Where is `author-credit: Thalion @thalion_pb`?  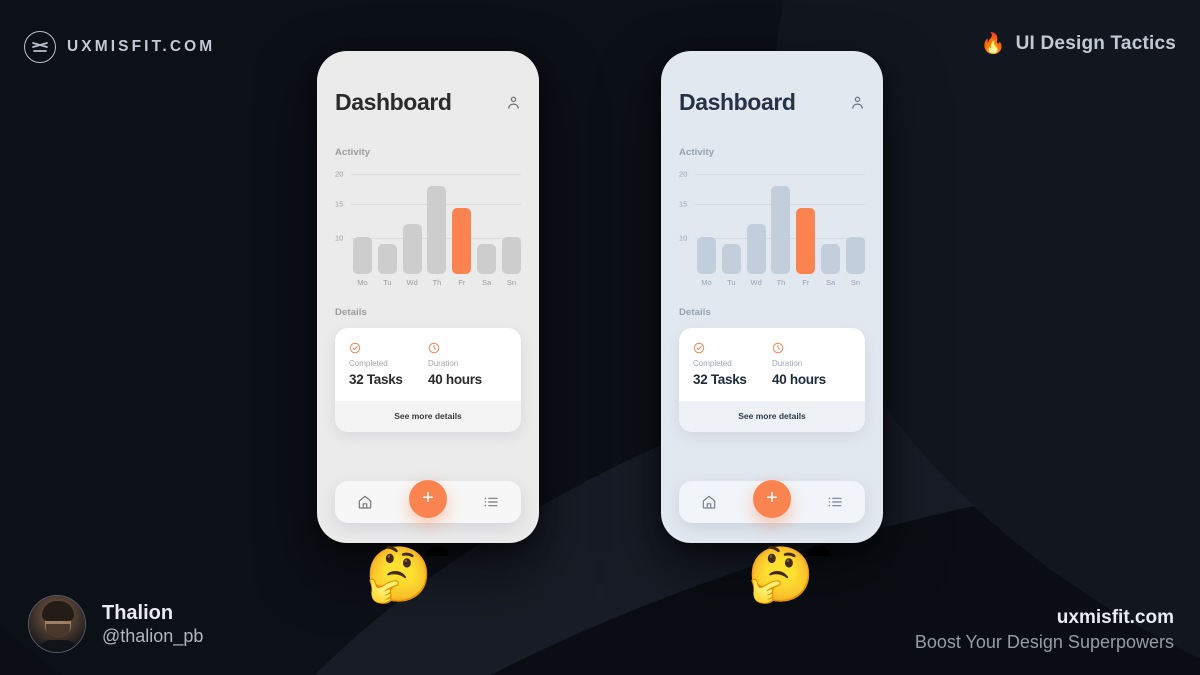
author-credit: Thalion @thalion_pb is located at coordinates (115, 624).